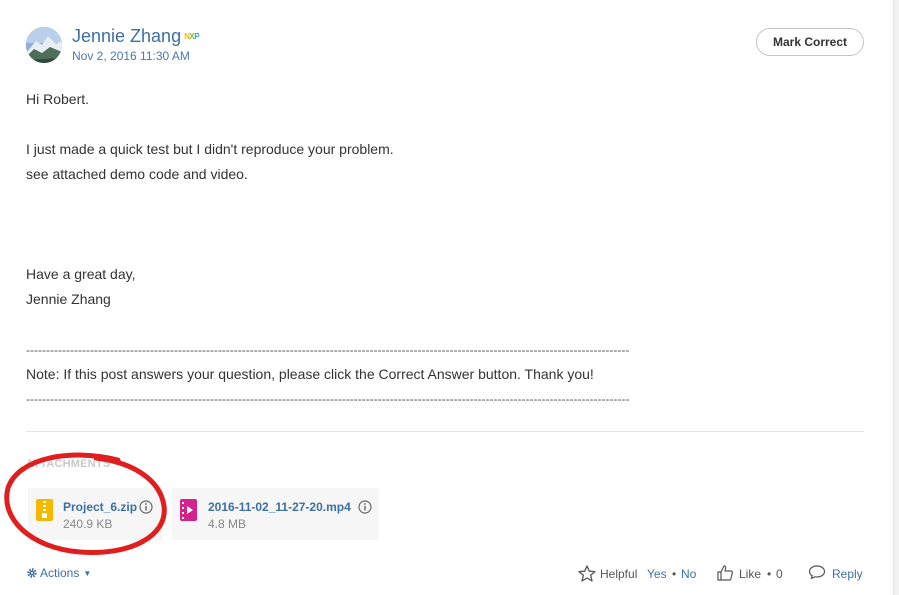  I want to click on star-icon, so click(587, 575).